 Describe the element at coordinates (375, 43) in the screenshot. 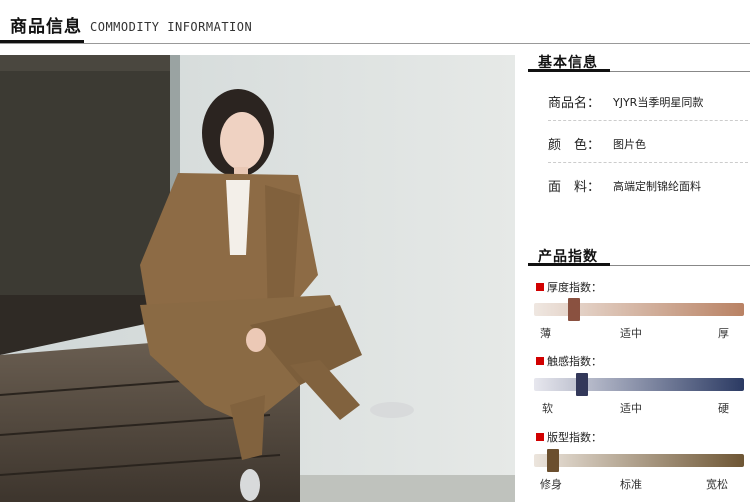

I see `header-divider` at that location.